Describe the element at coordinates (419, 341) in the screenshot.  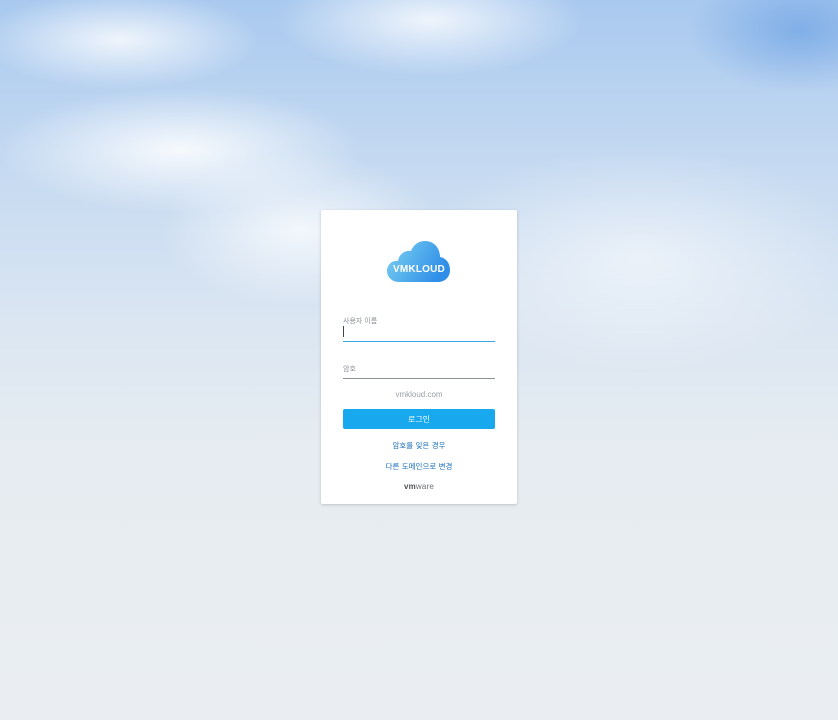
I see `username-underline` at that location.